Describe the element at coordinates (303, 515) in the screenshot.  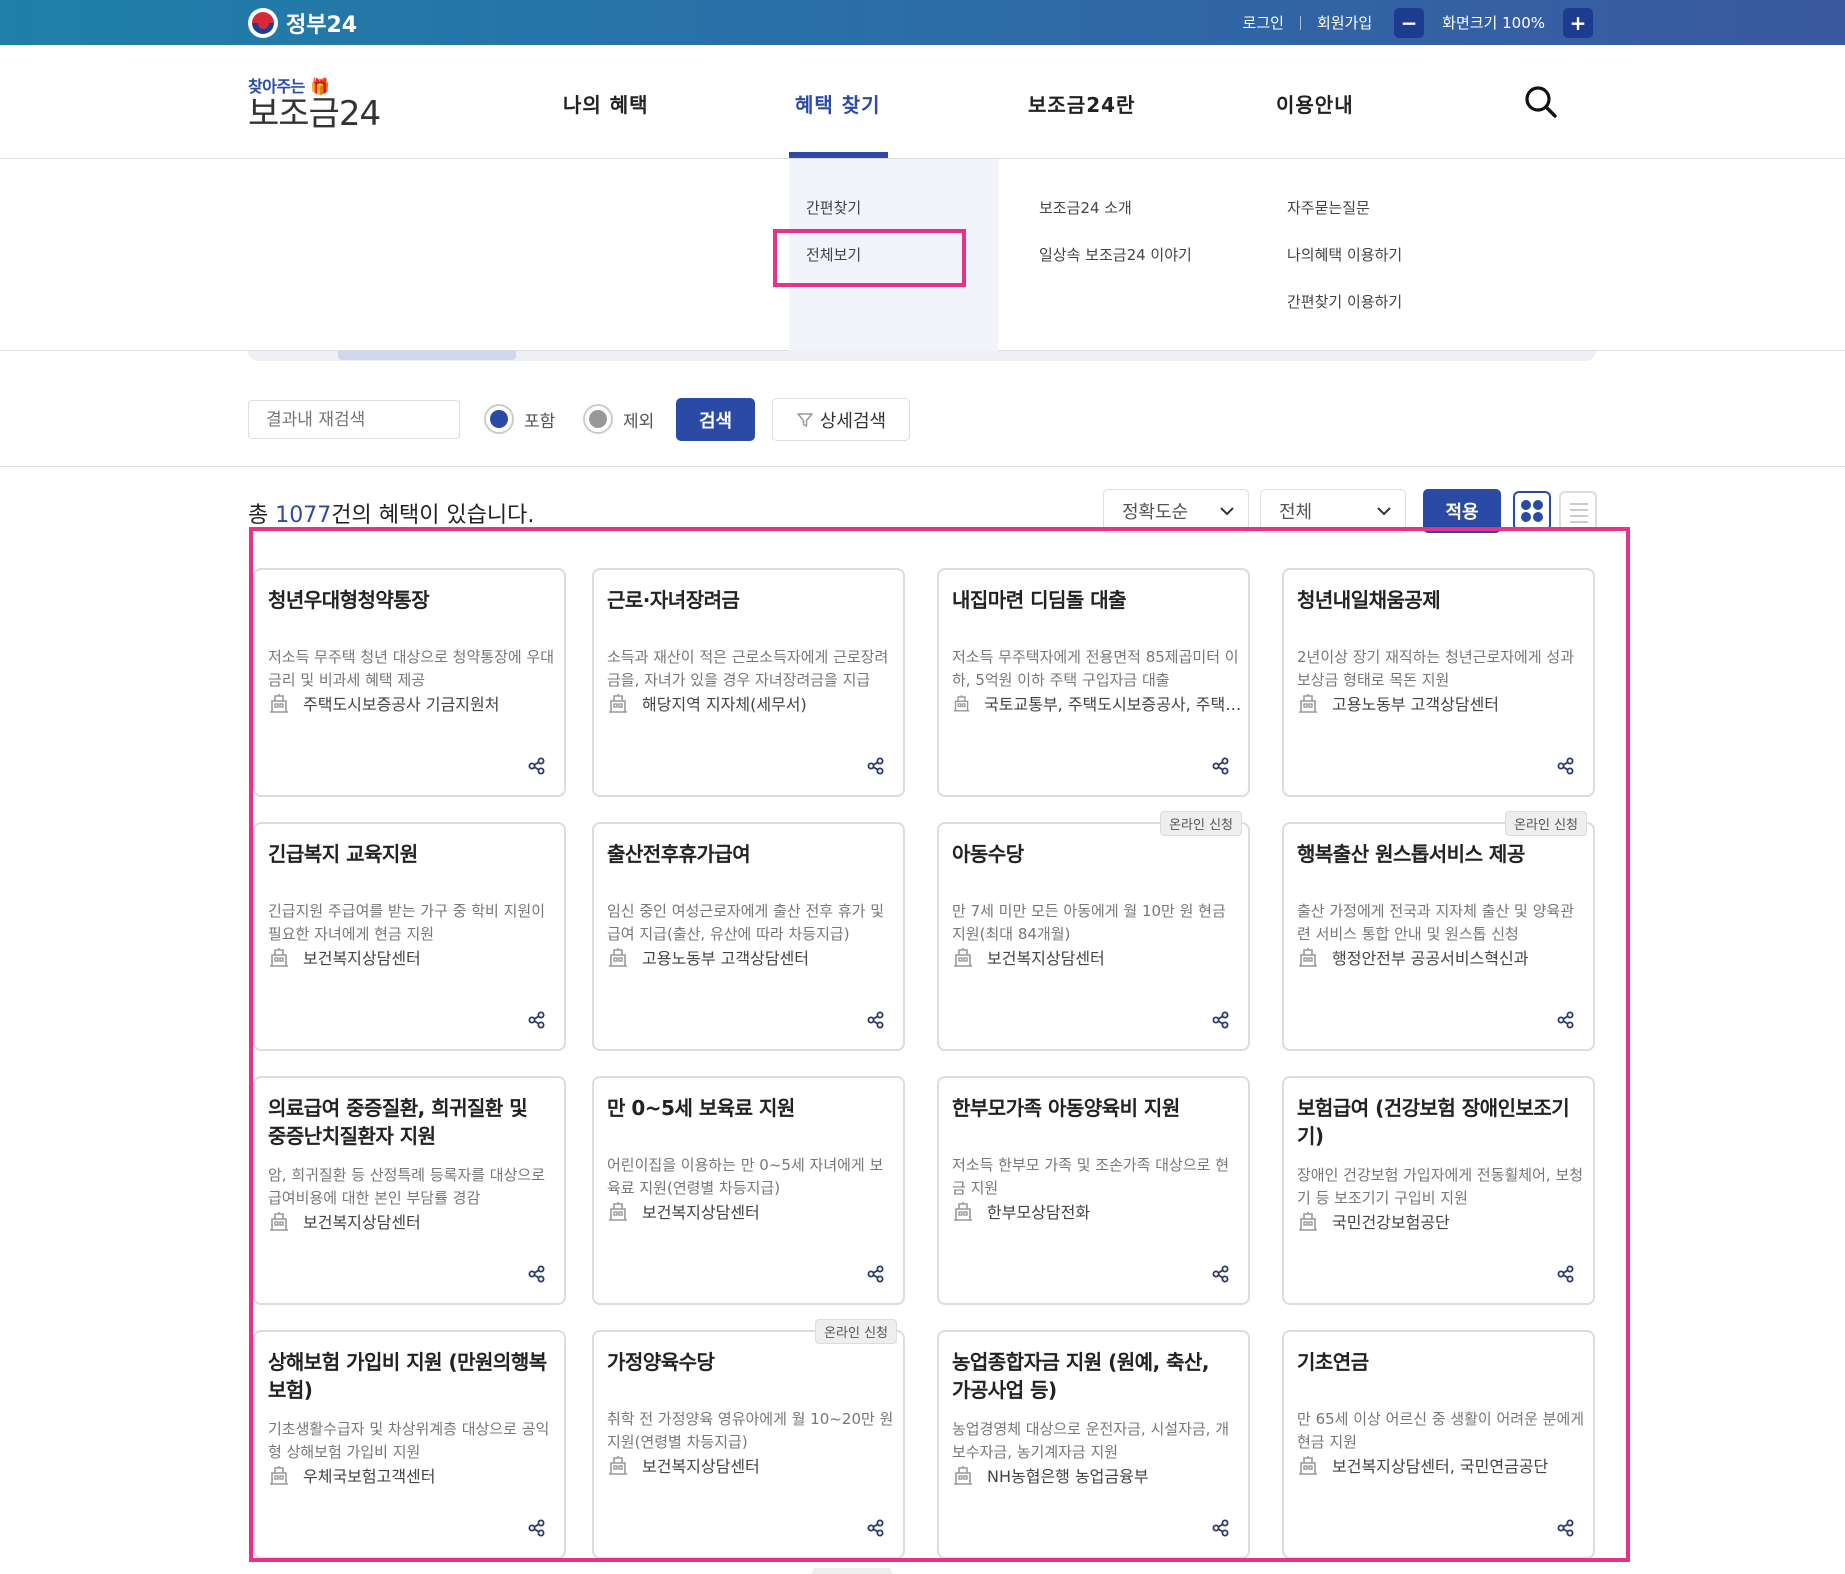
I see `result-count-number: 1077` at that location.